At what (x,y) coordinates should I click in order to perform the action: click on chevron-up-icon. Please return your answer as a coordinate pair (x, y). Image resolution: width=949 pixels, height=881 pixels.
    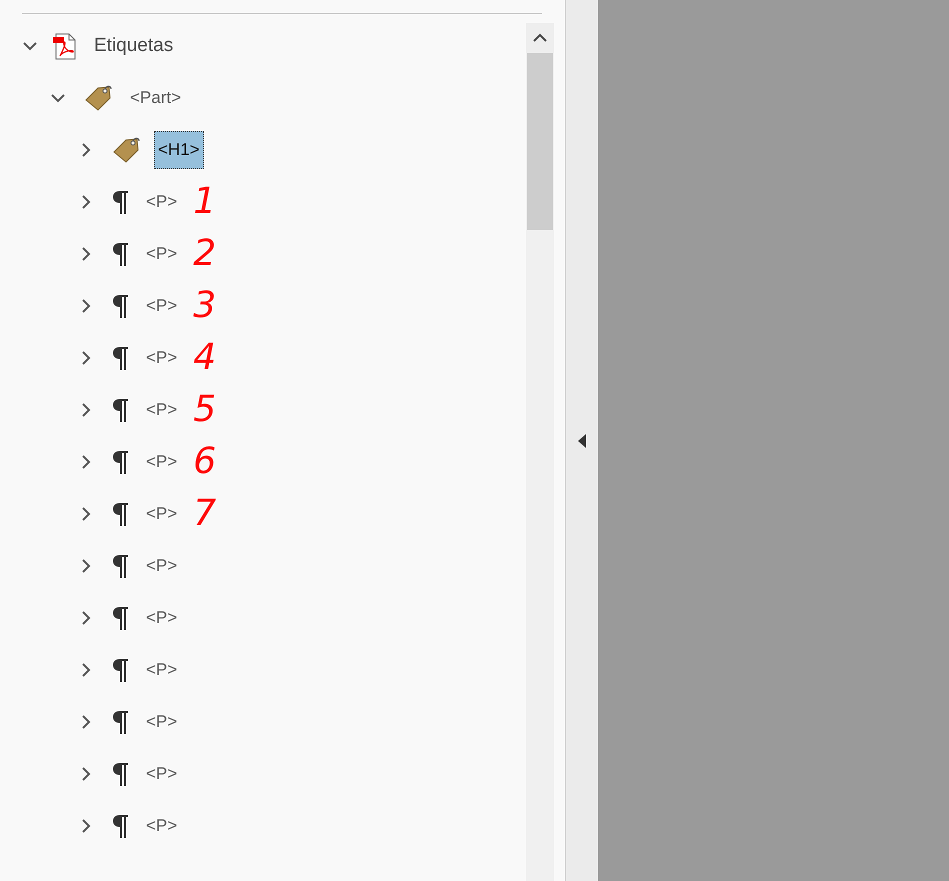
    Looking at the image, I should click on (540, 38).